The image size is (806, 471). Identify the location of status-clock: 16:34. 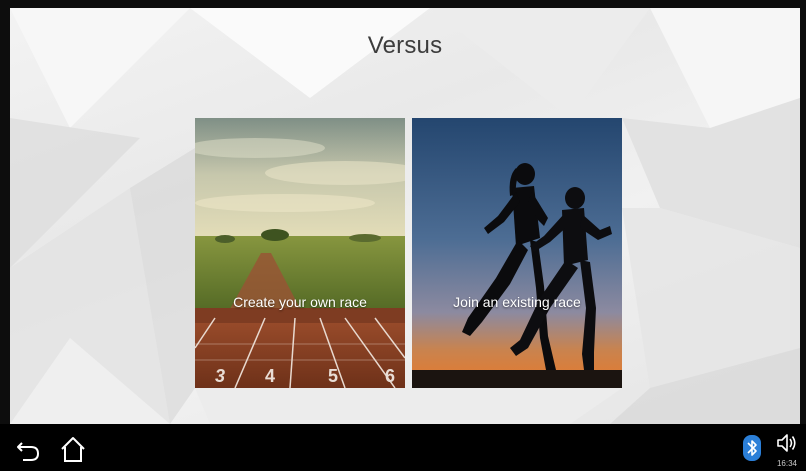
(787, 463).